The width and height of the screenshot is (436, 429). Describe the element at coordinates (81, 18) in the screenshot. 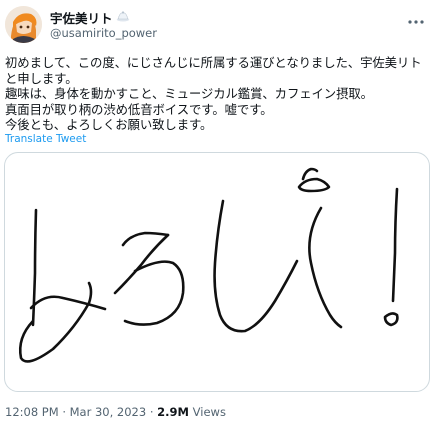

I see `display-name-text: 宇佐美リト` at that location.